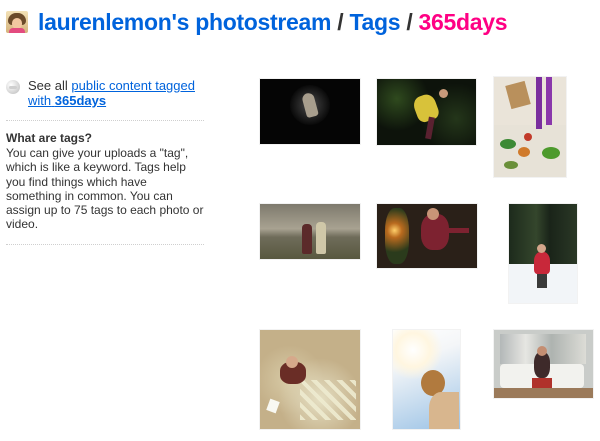 This screenshot has width=600, height=441. Describe the element at coordinates (185, 22) in the screenshot. I see `photostream-link: laurenlemon's photostream` at that location.